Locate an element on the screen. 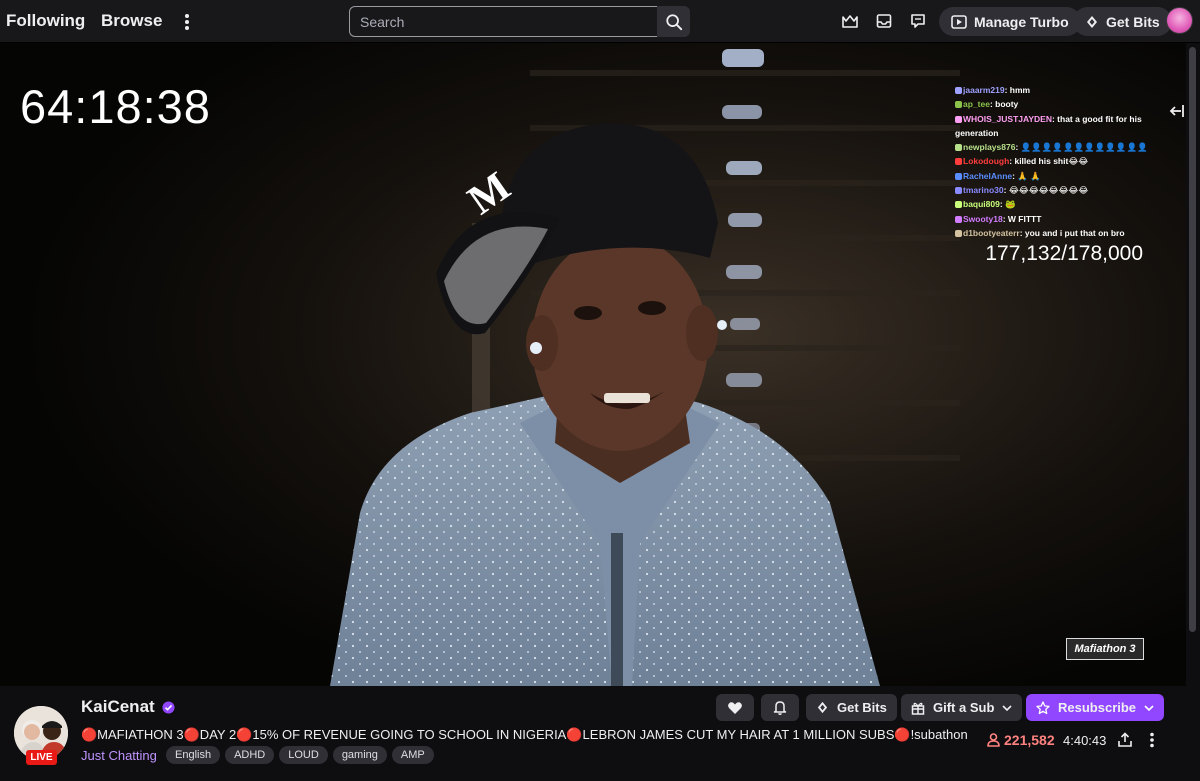  chat-message: jaaarm219: hmm is located at coordinates (1055, 90).